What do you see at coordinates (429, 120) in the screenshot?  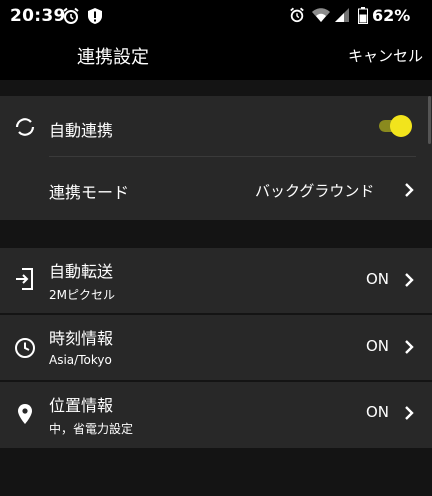 I see `scrollbar` at bounding box center [429, 120].